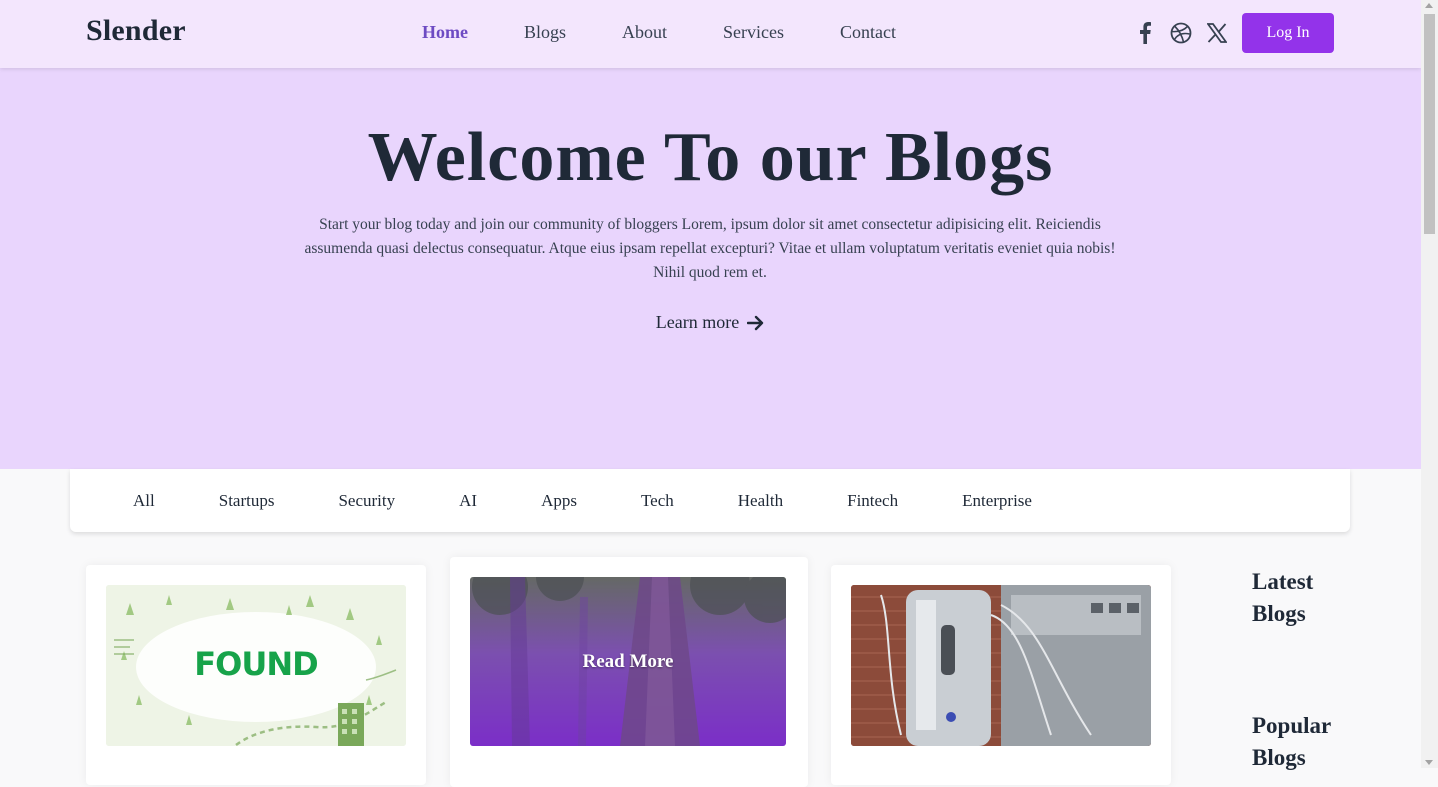 The width and height of the screenshot is (1438, 787). Describe the element at coordinates (644, 32) in the screenshot. I see `nav-about: About` at that location.